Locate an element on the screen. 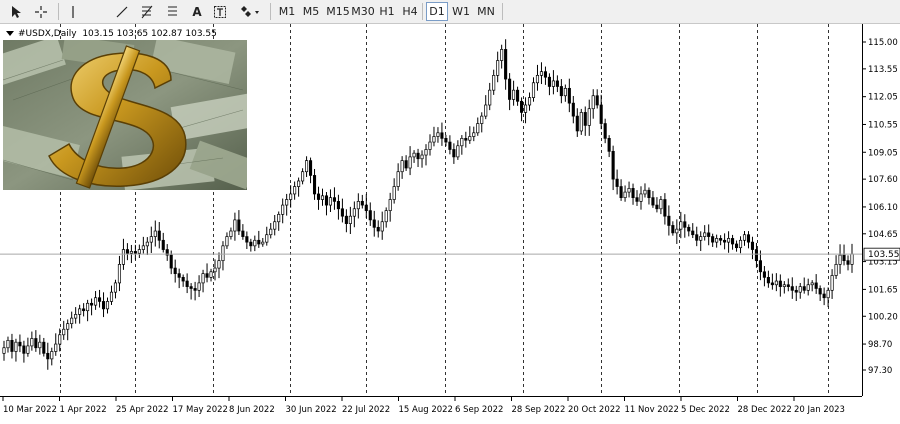 This screenshot has height=424, width=900. cursor-icon is located at coordinates (16, 11).